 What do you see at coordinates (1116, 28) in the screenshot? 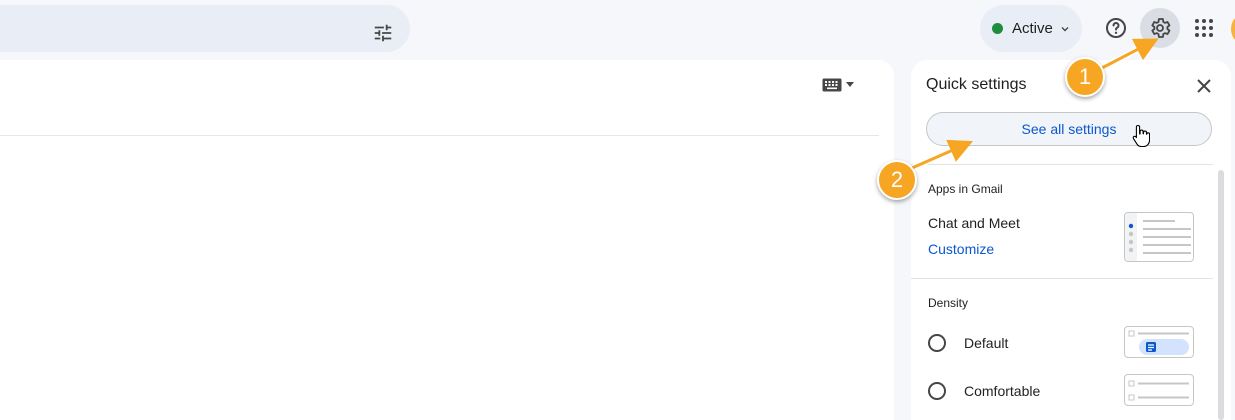
I see `help-icon` at bounding box center [1116, 28].